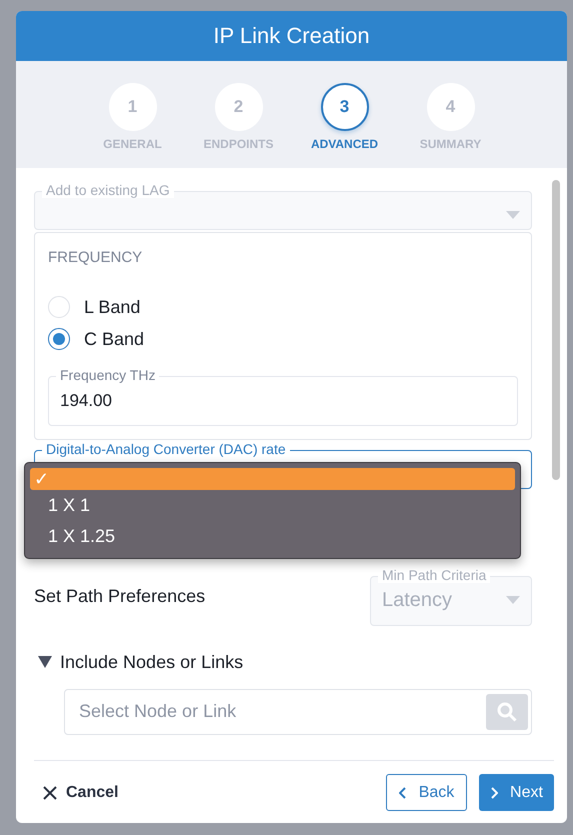 The width and height of the screenshot is (573, 835). What do you see at coordinates (108, 375) in the screenshot?
I see `field-label: Frequency THz` at bounding box center [108, 375].